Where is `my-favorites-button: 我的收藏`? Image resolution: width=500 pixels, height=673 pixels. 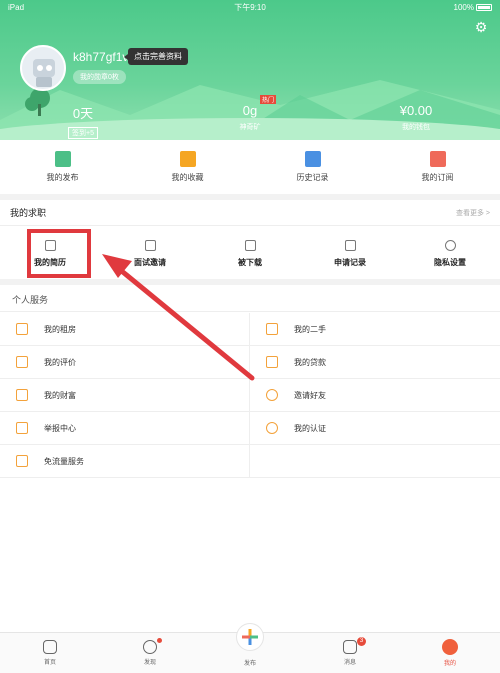 my-favorites-button: 我的收藏 is located at coordinates (187, 167).